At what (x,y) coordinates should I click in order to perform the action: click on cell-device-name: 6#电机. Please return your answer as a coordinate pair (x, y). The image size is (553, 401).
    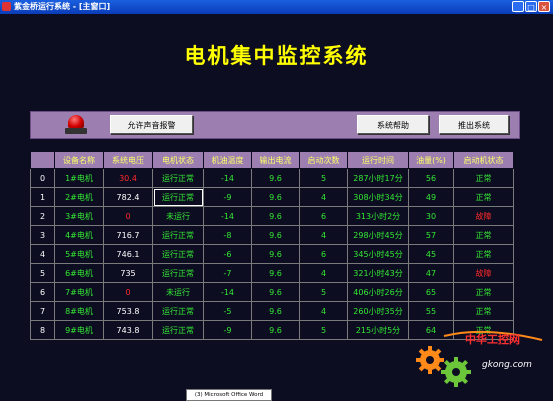
    Looking at the image, I should click on (79, 273).